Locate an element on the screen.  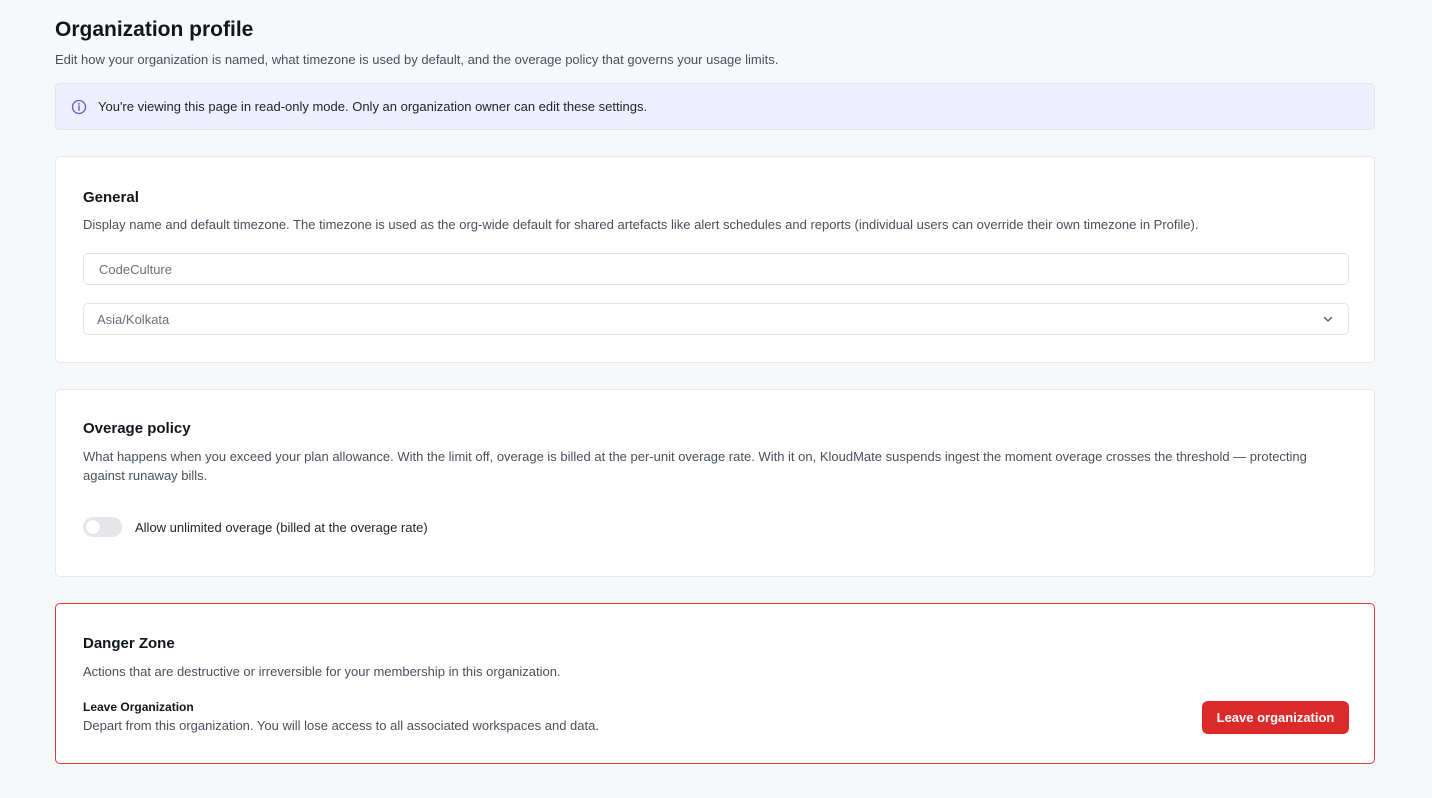
general-title: General is located at coordinates (111, 197).